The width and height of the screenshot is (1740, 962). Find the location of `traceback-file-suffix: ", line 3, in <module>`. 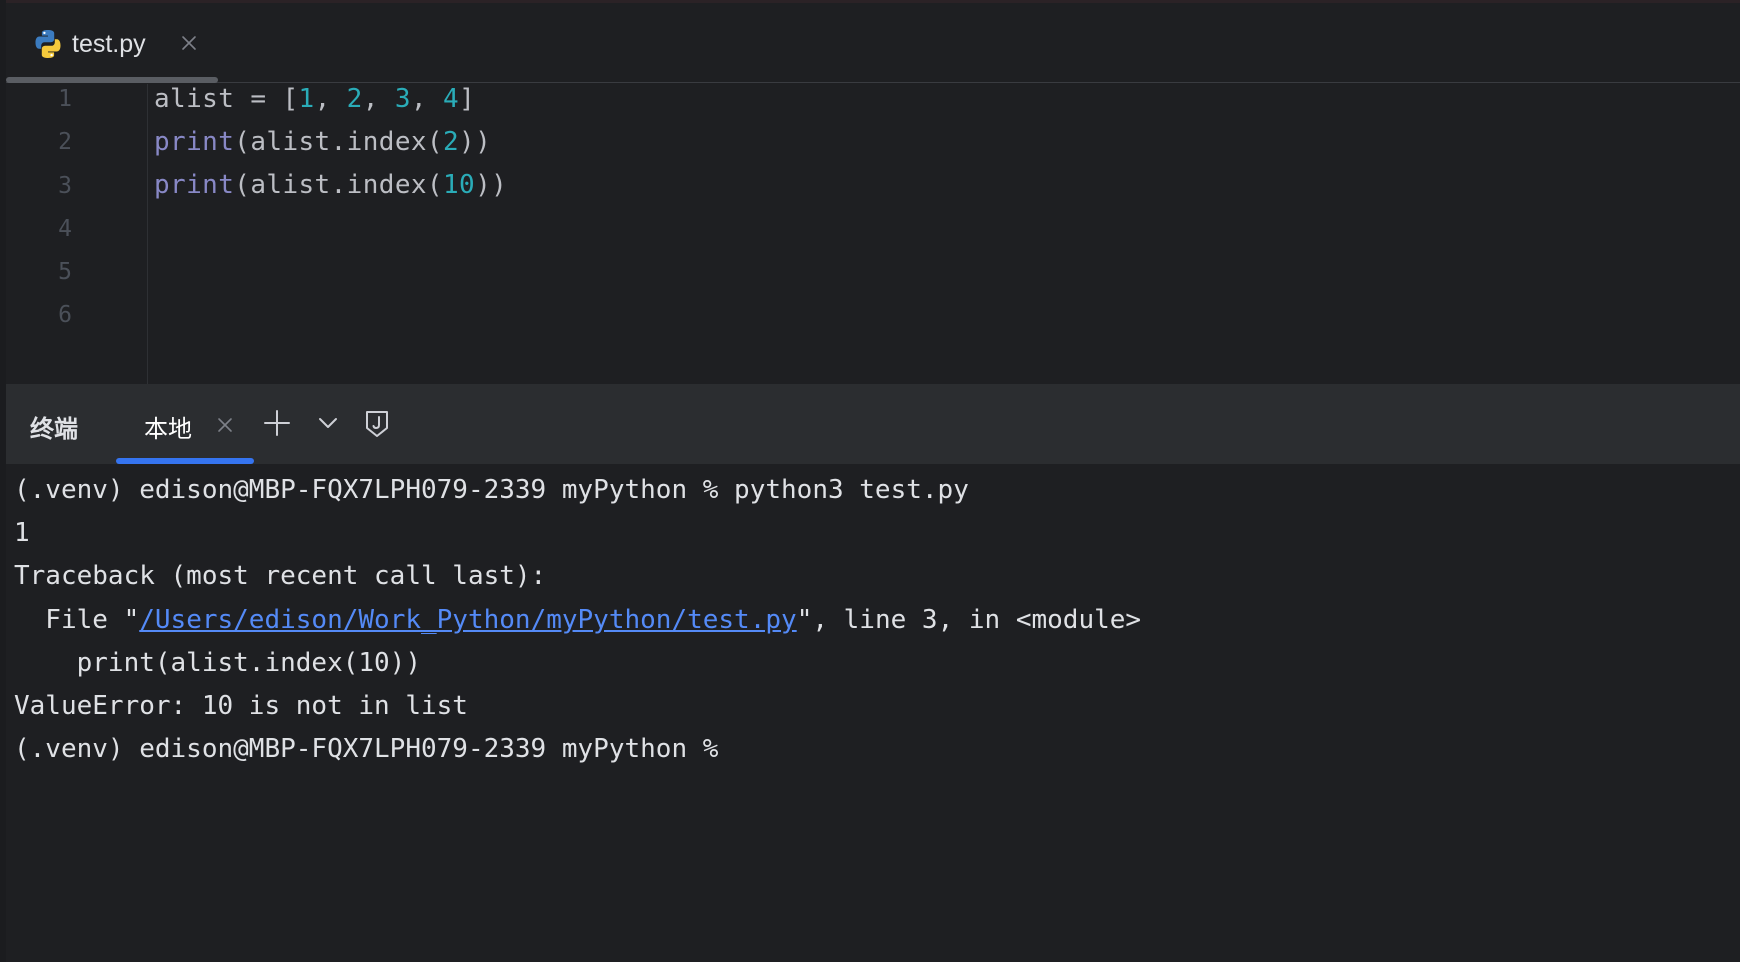

traceback-file-suffix: ", line 3, in <module> is located at coordinates (969, 620).